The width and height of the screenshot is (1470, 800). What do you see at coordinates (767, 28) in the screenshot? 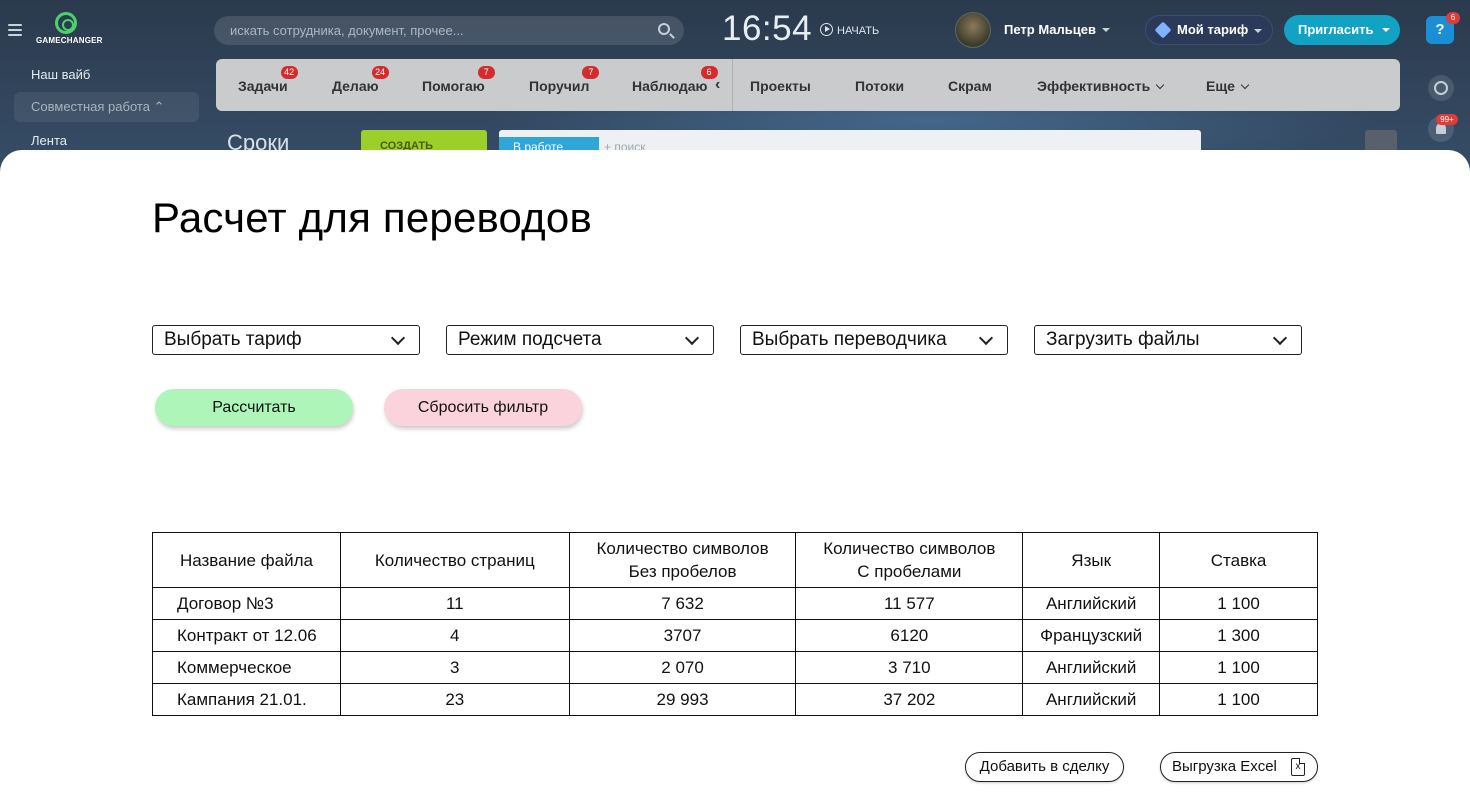
I see `clock: 16:54` at bounding box center [767, 28].